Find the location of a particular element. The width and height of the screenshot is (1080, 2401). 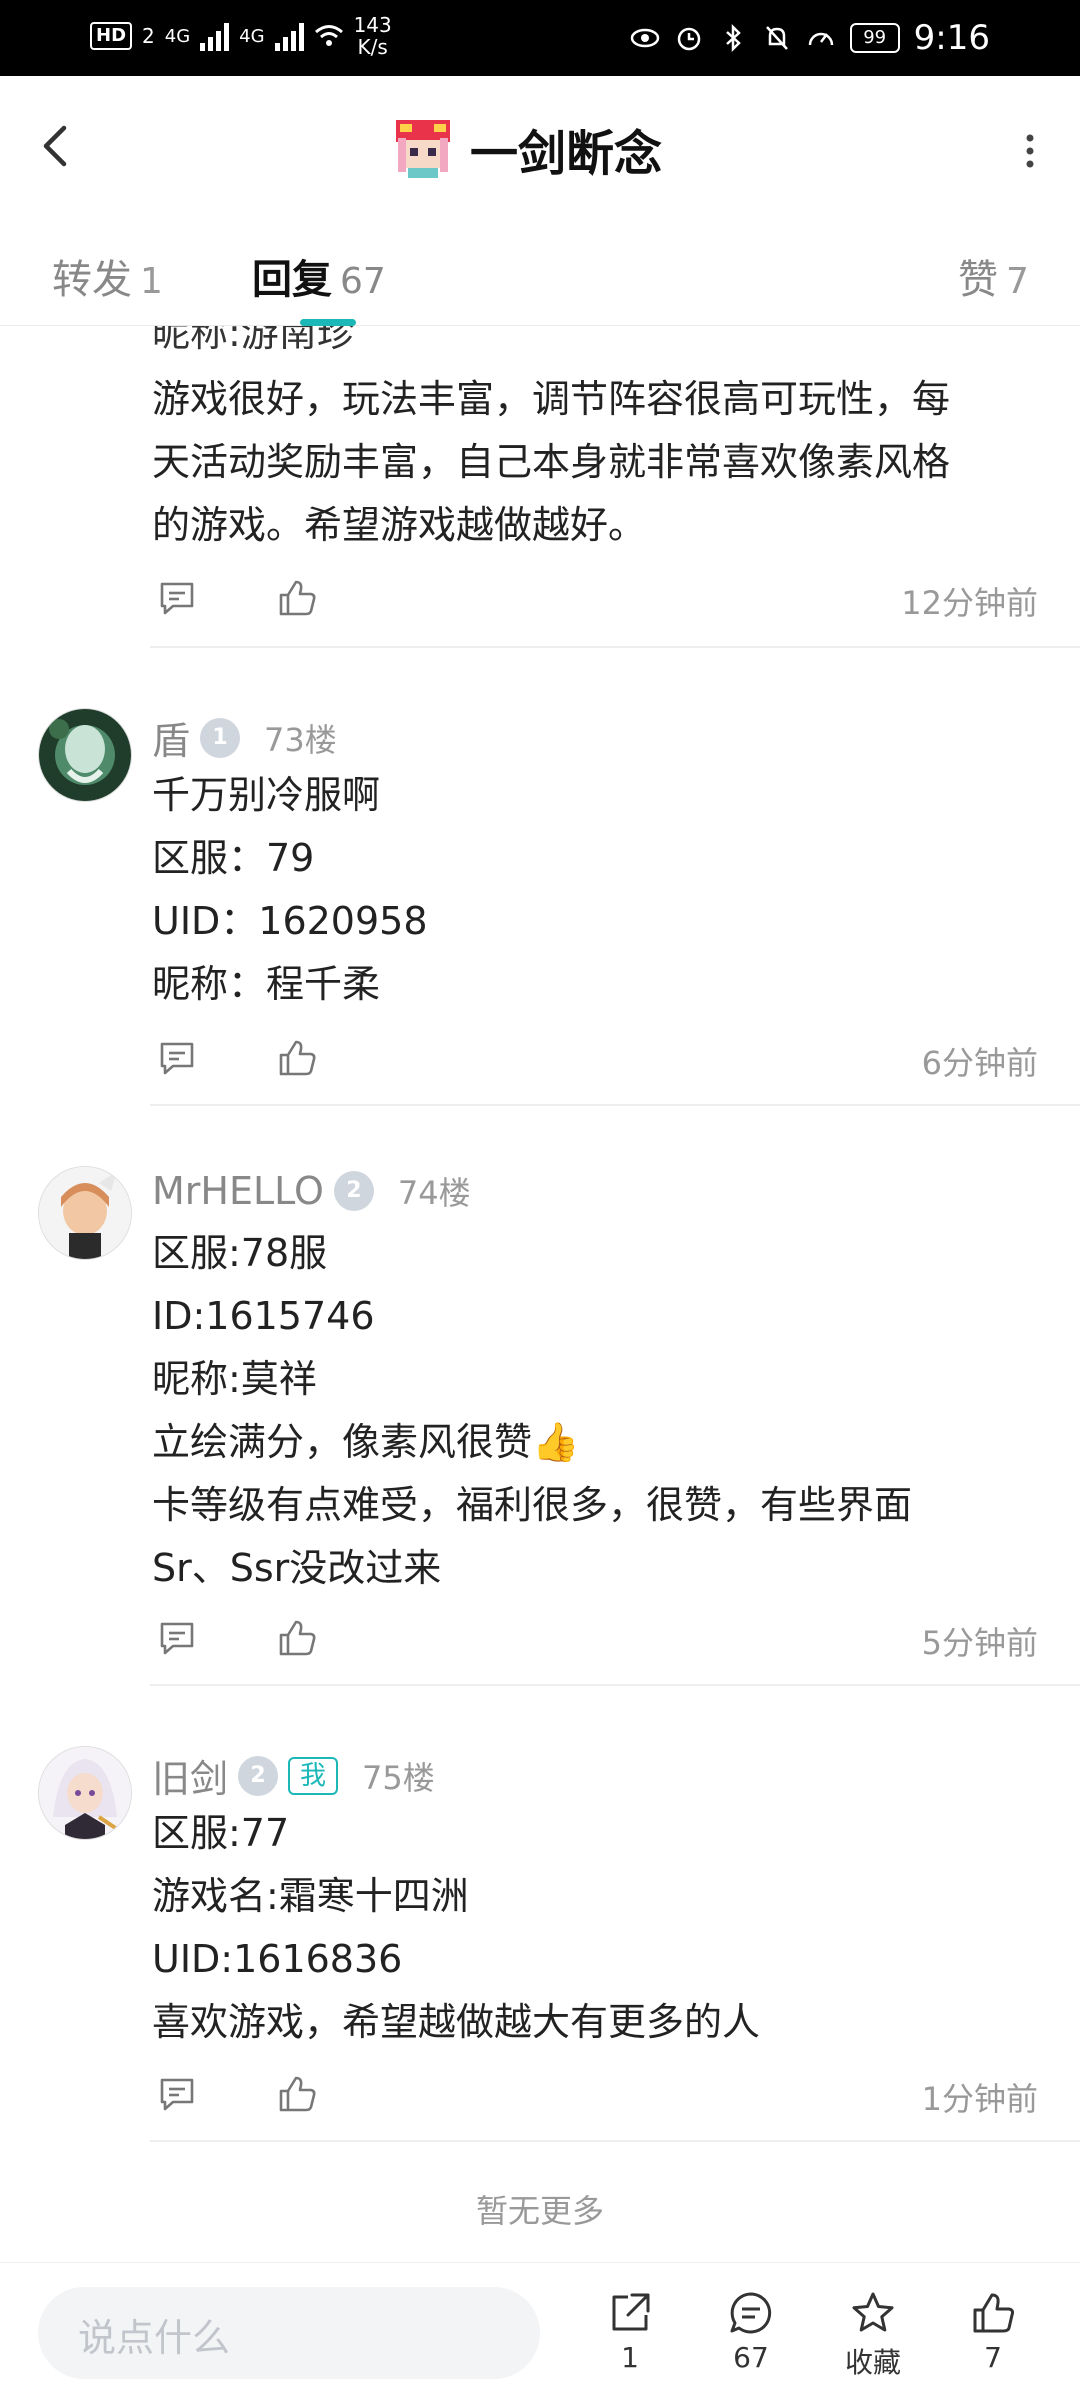

like-button: 7 is located at coordinates (993, 2331).